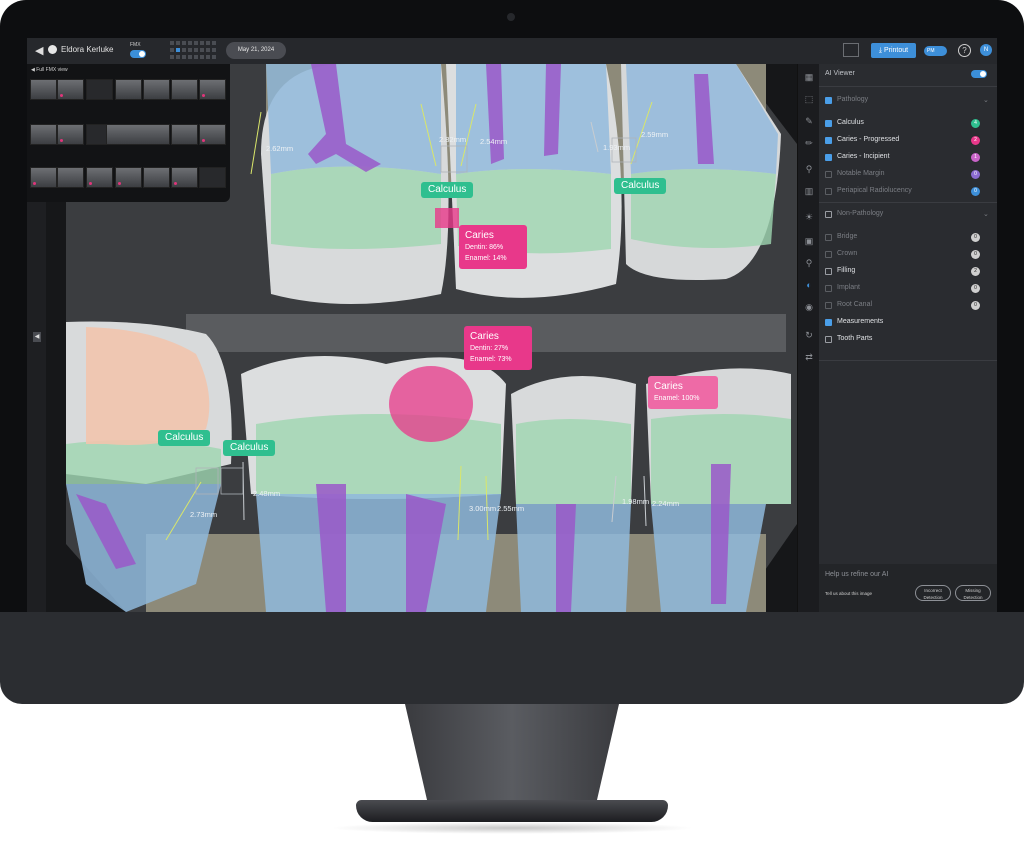 This screenshot has height=849, width=1024. Describe the element at coordinates (909, 101) in the screenshot. I see `pathology-header: Pathology ⌄` at that location.